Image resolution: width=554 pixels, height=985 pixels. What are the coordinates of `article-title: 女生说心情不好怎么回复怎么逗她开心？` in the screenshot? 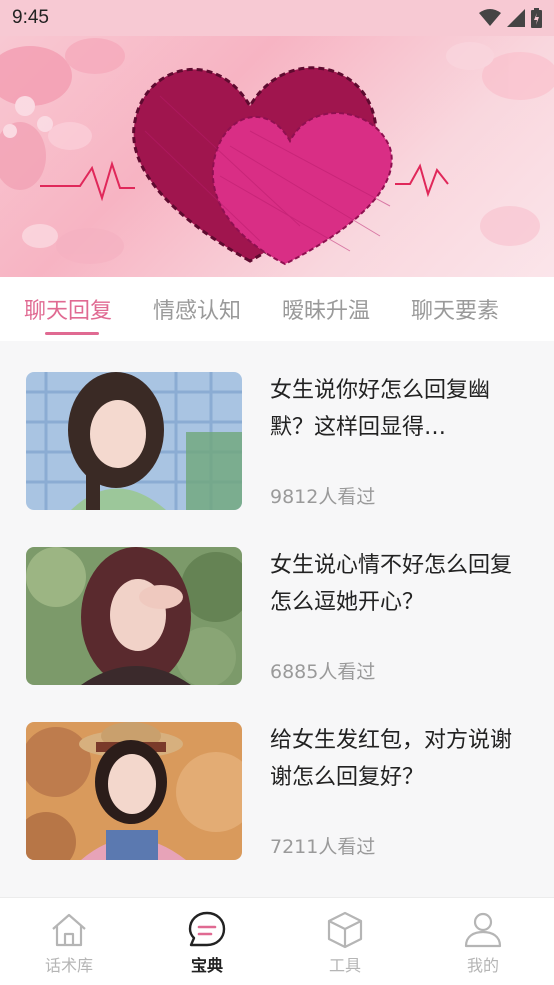 It's located at (391, 584).